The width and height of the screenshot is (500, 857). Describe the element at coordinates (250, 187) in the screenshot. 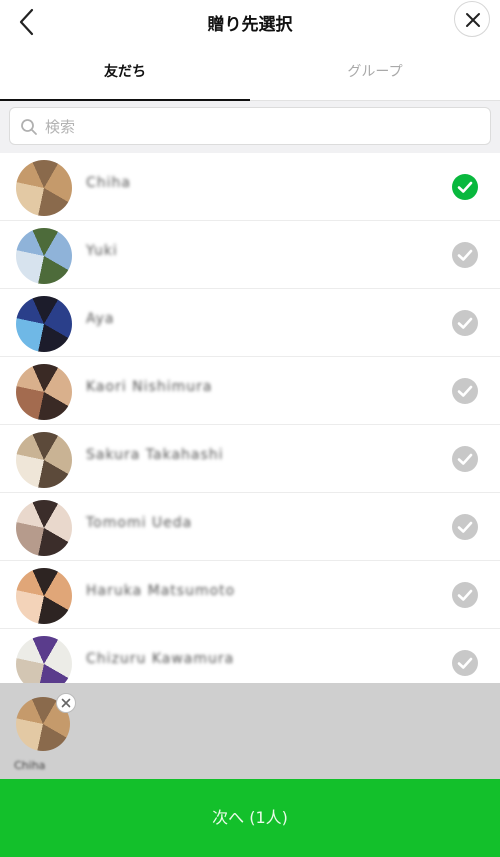

I see `friend-row: Chiha` at that location.